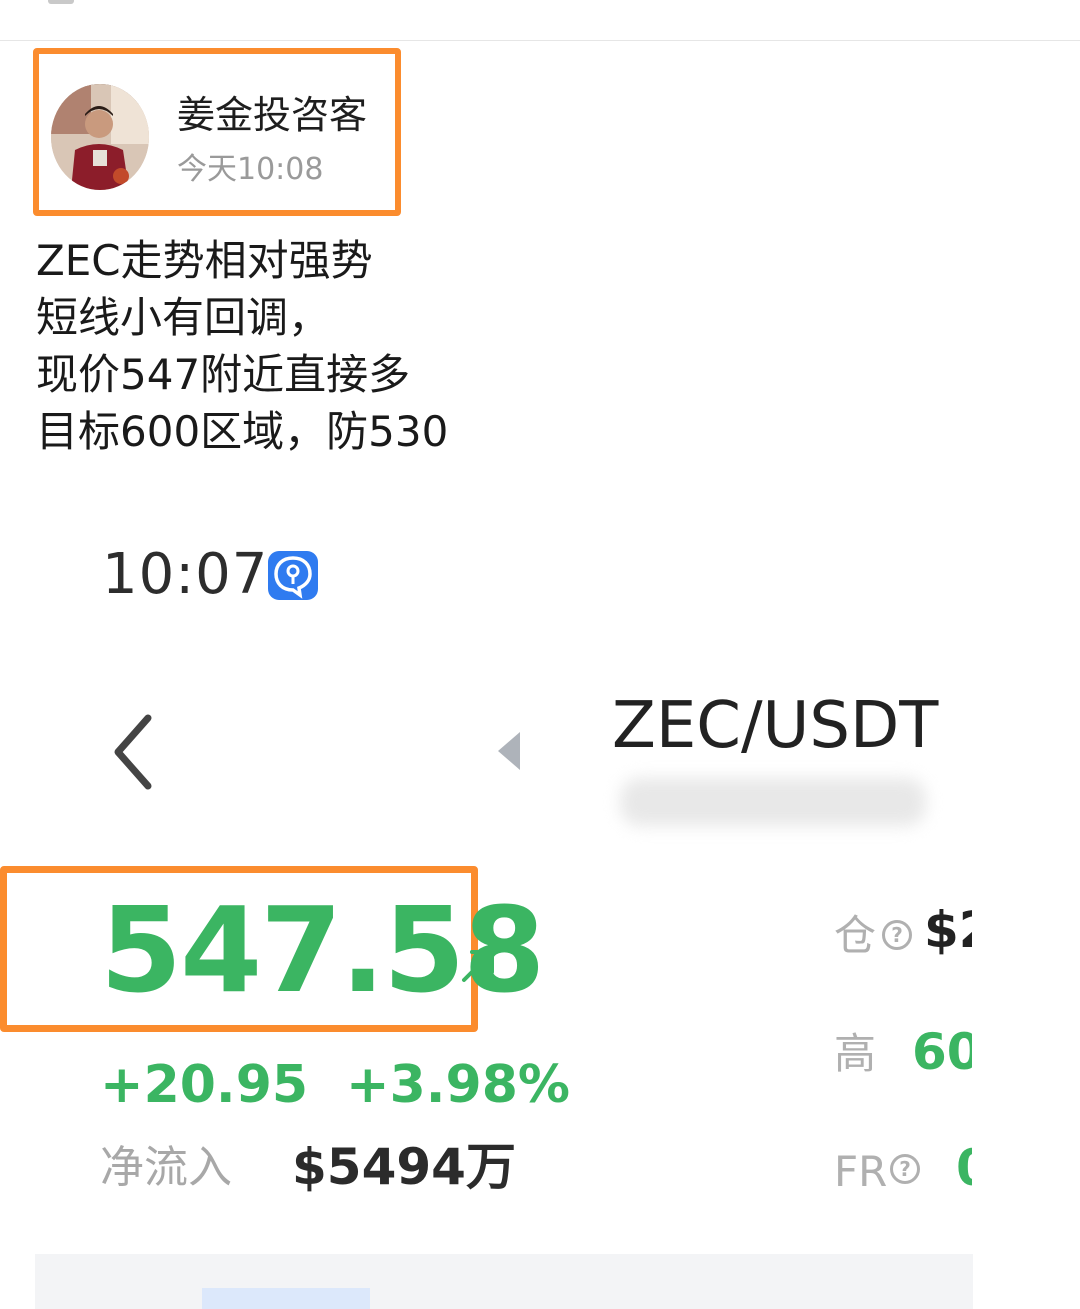 The width and height of the screenshot is (1080, 1309). I want to click on header-divider, so click(540, 40).